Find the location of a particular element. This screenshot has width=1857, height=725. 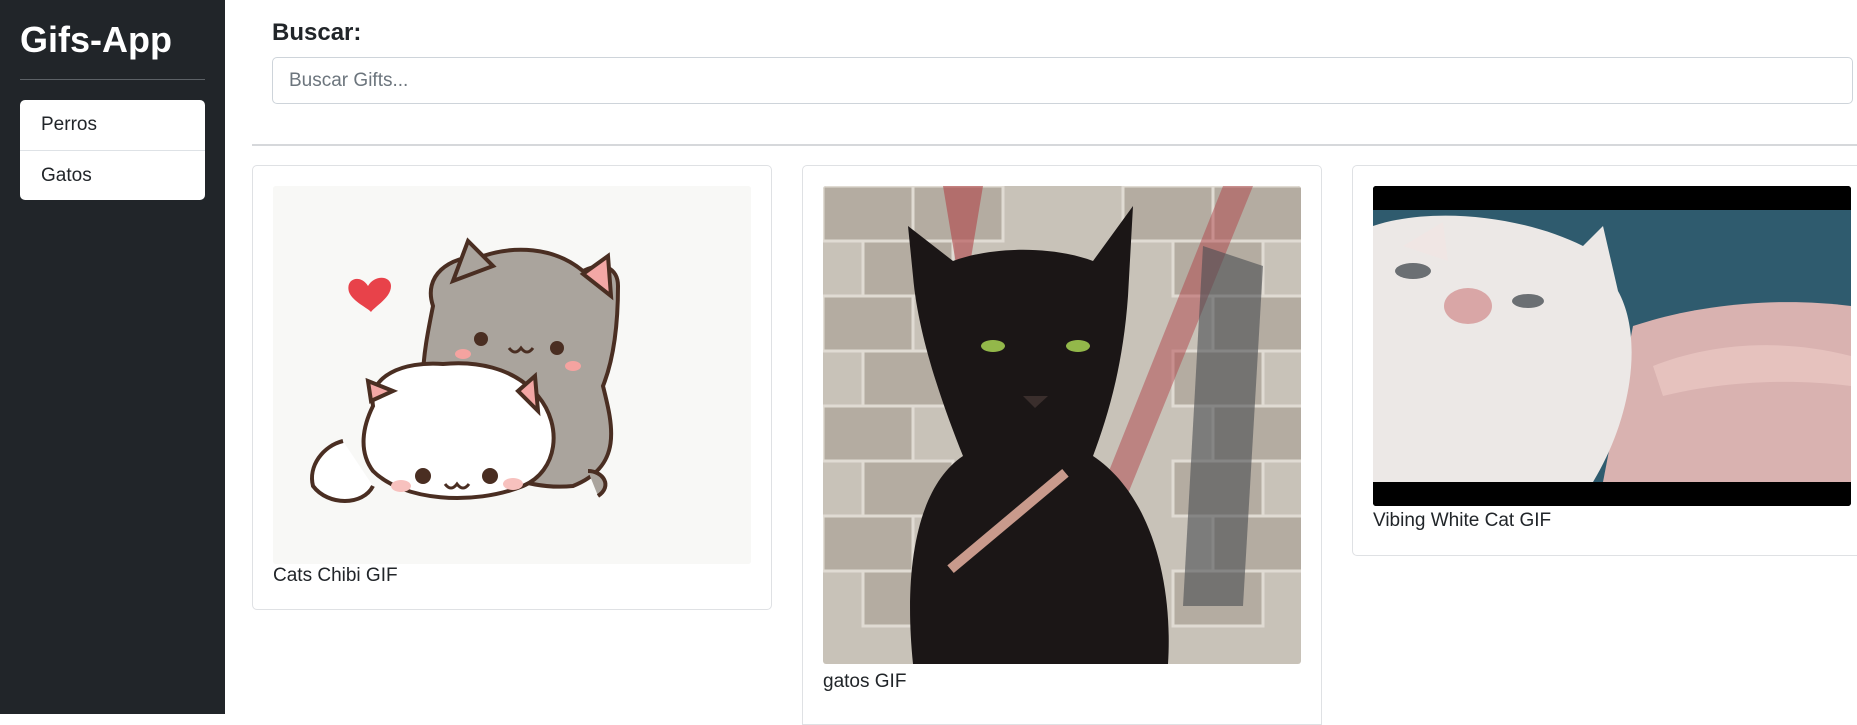

sidebar-divider is located at coordinates (112, 79).